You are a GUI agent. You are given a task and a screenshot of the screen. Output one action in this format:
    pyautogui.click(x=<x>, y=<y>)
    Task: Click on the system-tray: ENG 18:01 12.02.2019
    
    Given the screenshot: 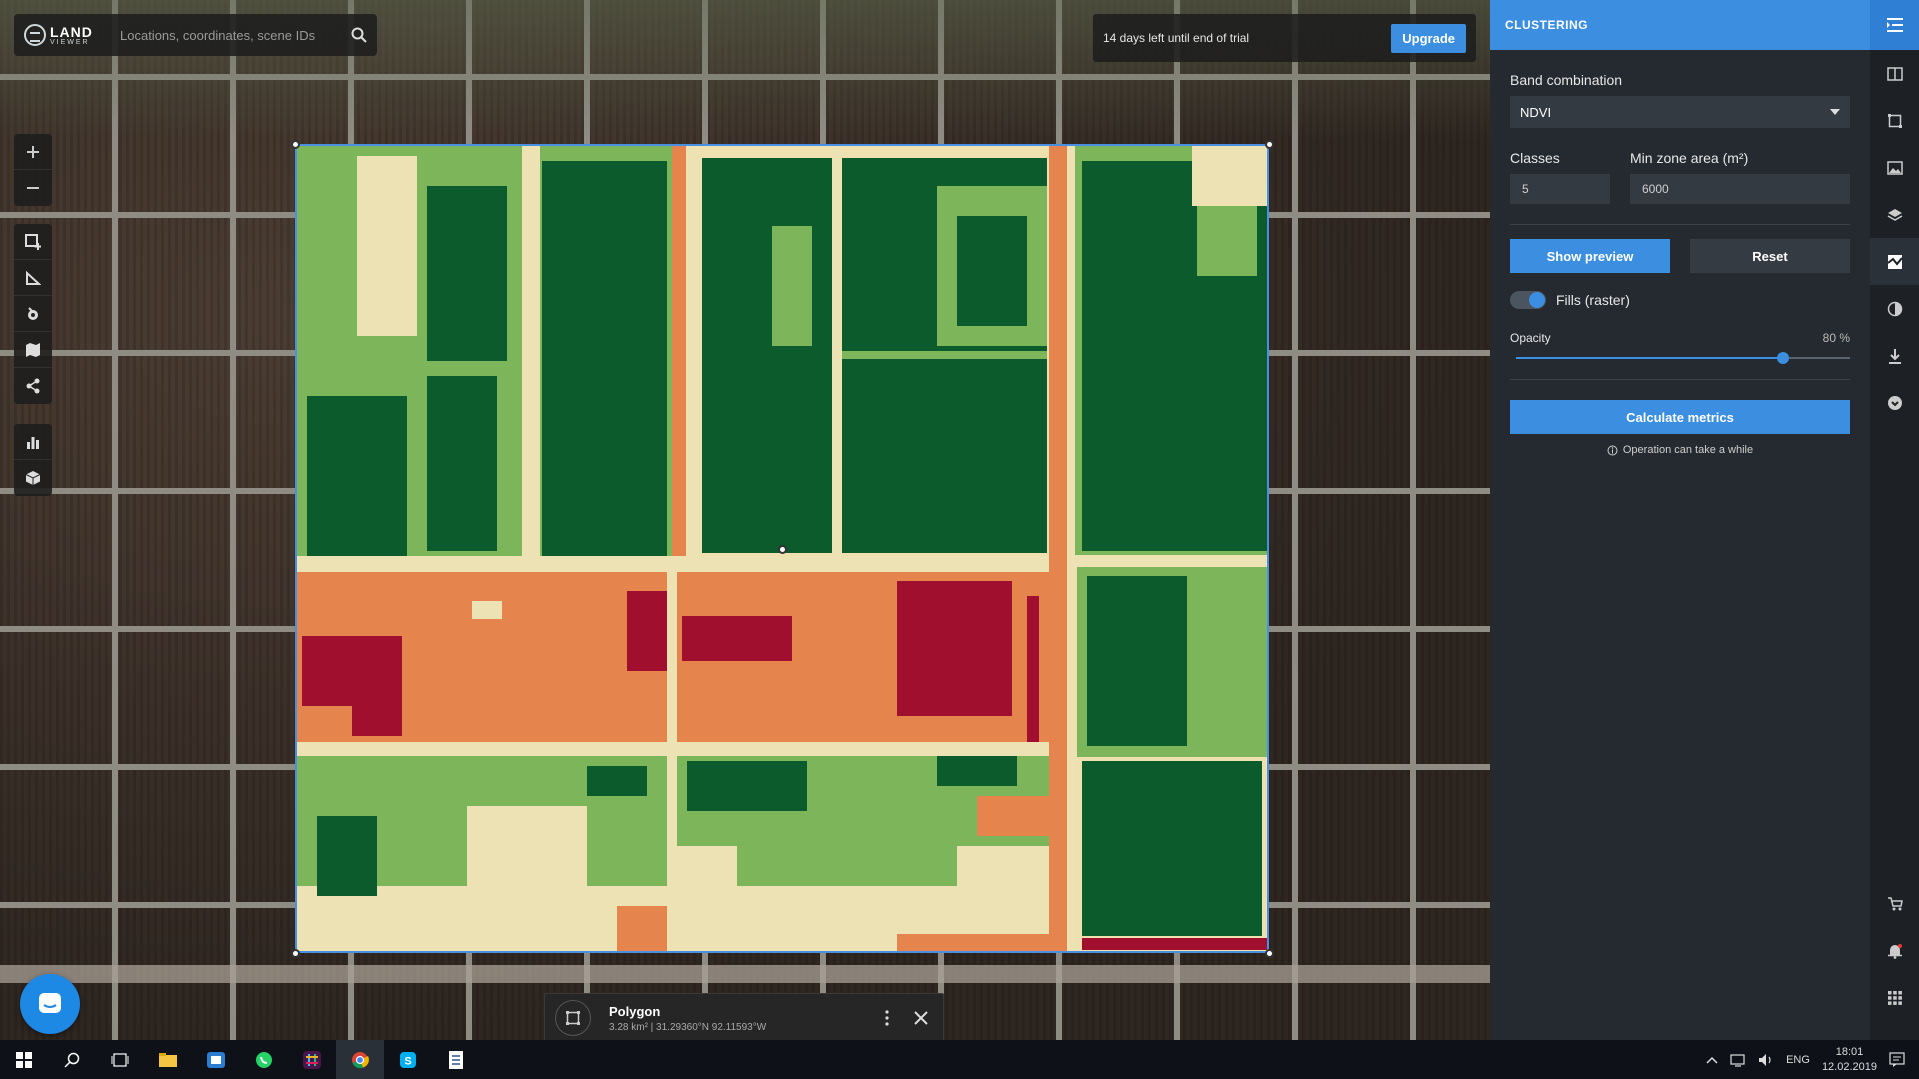 What is the action you would take?
    pyautogui.click(x=1812, y=1059)
    